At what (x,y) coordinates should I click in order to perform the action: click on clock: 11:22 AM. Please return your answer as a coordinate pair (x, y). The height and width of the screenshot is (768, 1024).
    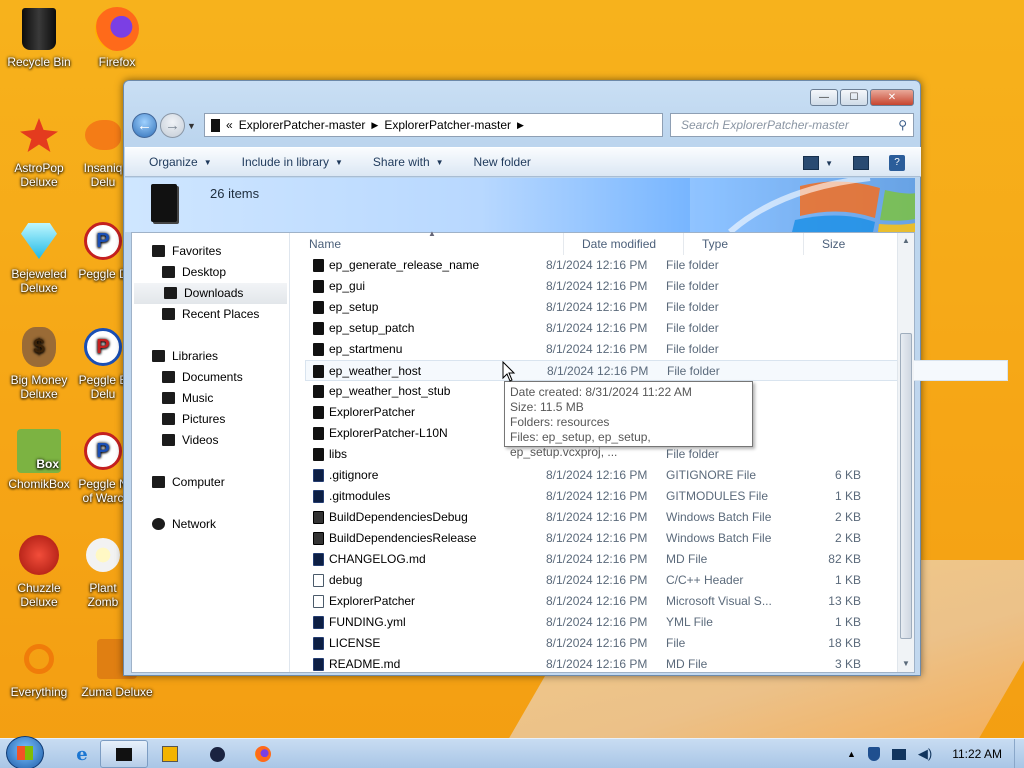
    Looking at the image, I should click on (977, 754).